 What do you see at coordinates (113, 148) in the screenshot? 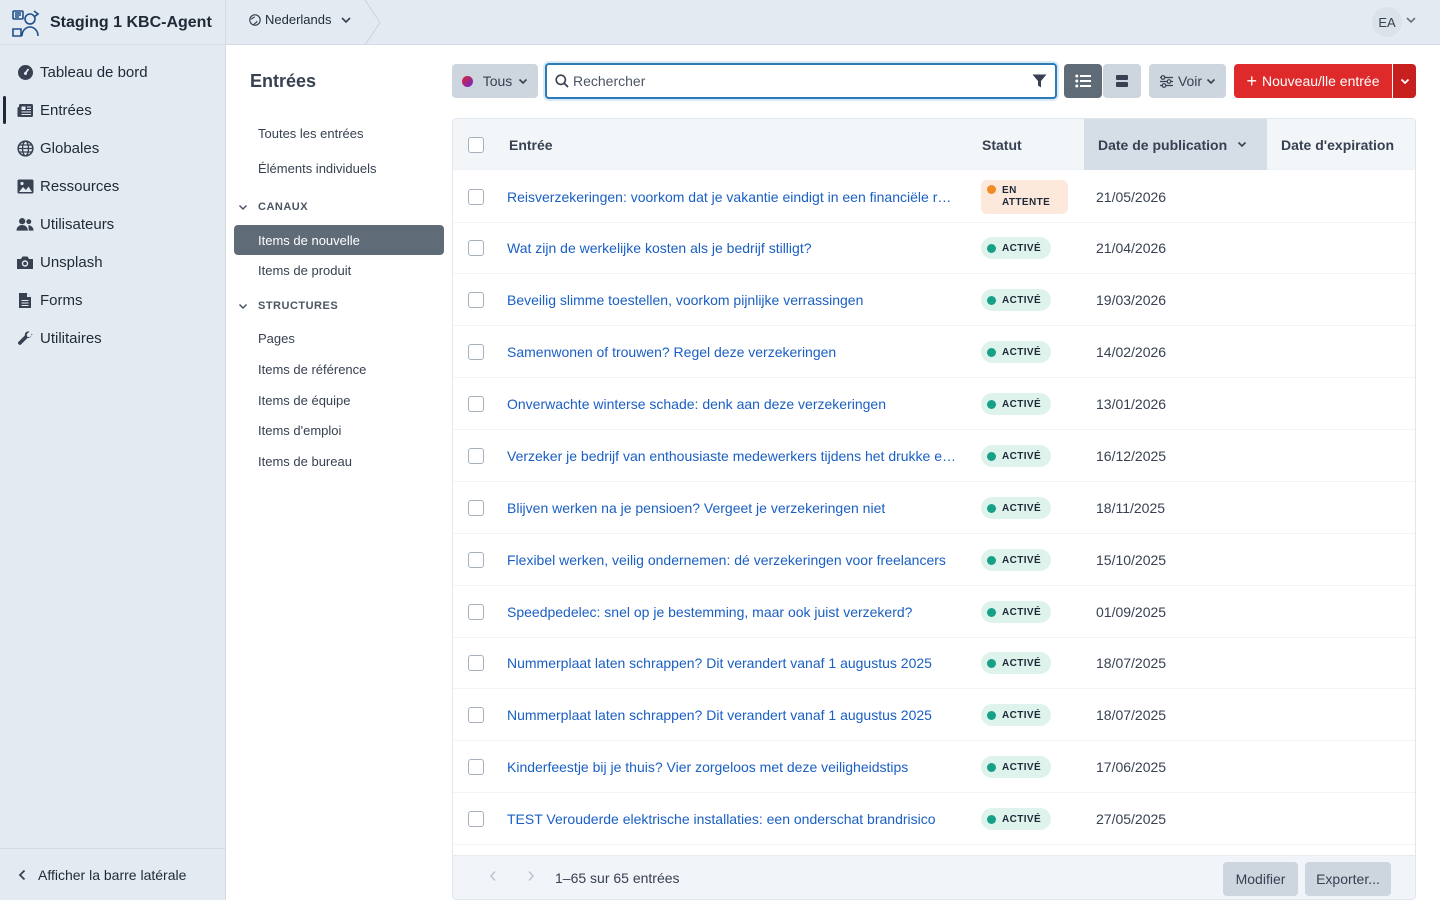
I see `nav-item-globals: Globales` at bounding box center [113, 148].